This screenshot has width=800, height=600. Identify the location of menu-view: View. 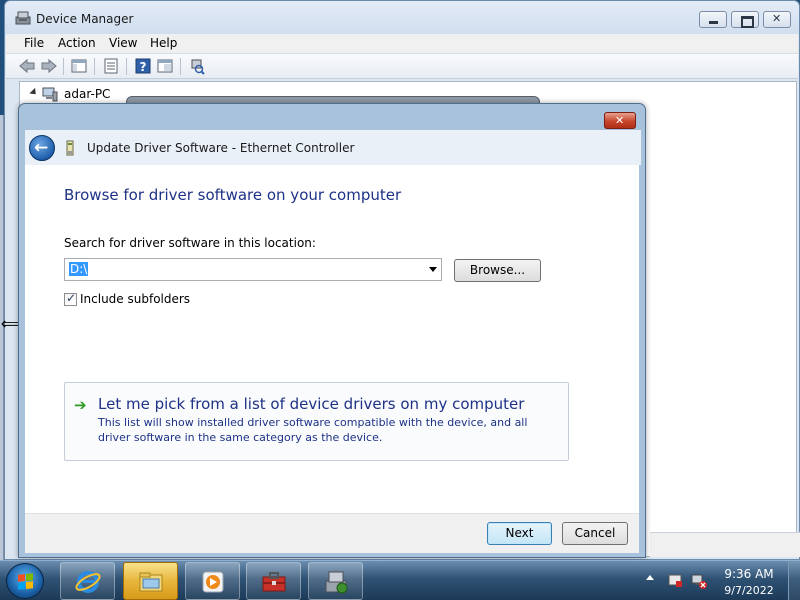
(123, 43).